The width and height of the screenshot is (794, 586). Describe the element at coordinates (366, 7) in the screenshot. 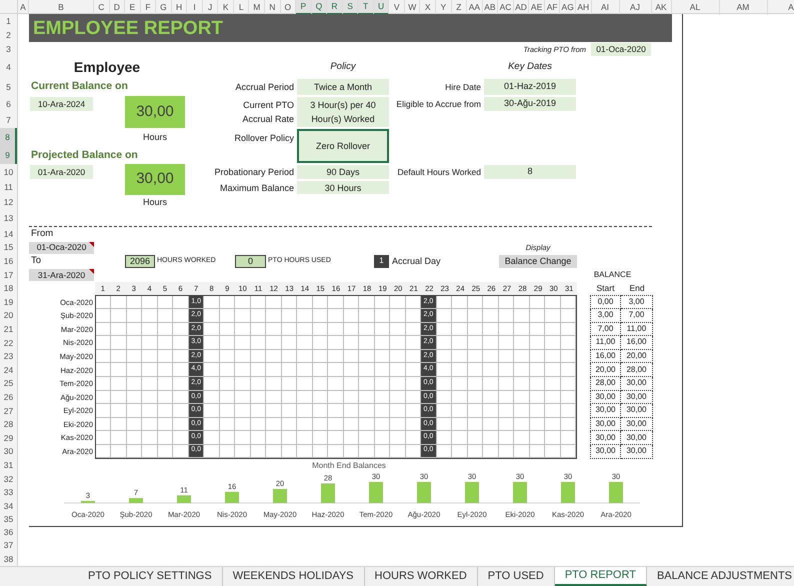

I see `column-header: T` at that location.